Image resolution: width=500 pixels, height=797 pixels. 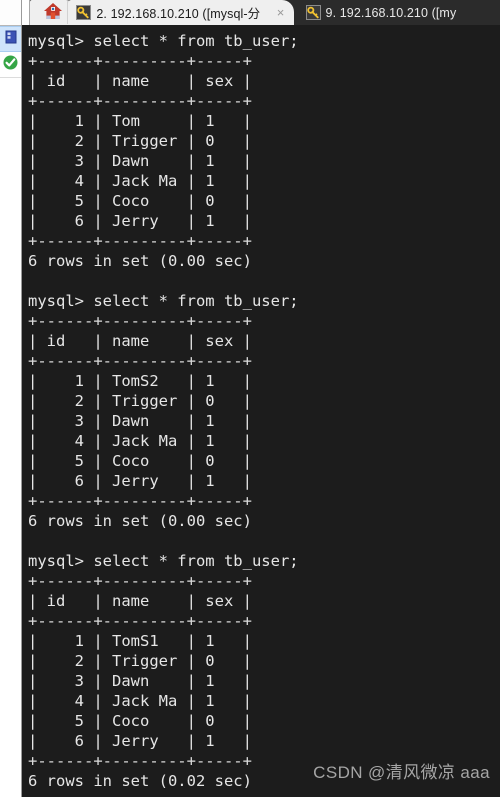 I want to click on tab-session-2: 2. 192.168.10.210 ([mysql-分 ×, so click(x=181, y=12).